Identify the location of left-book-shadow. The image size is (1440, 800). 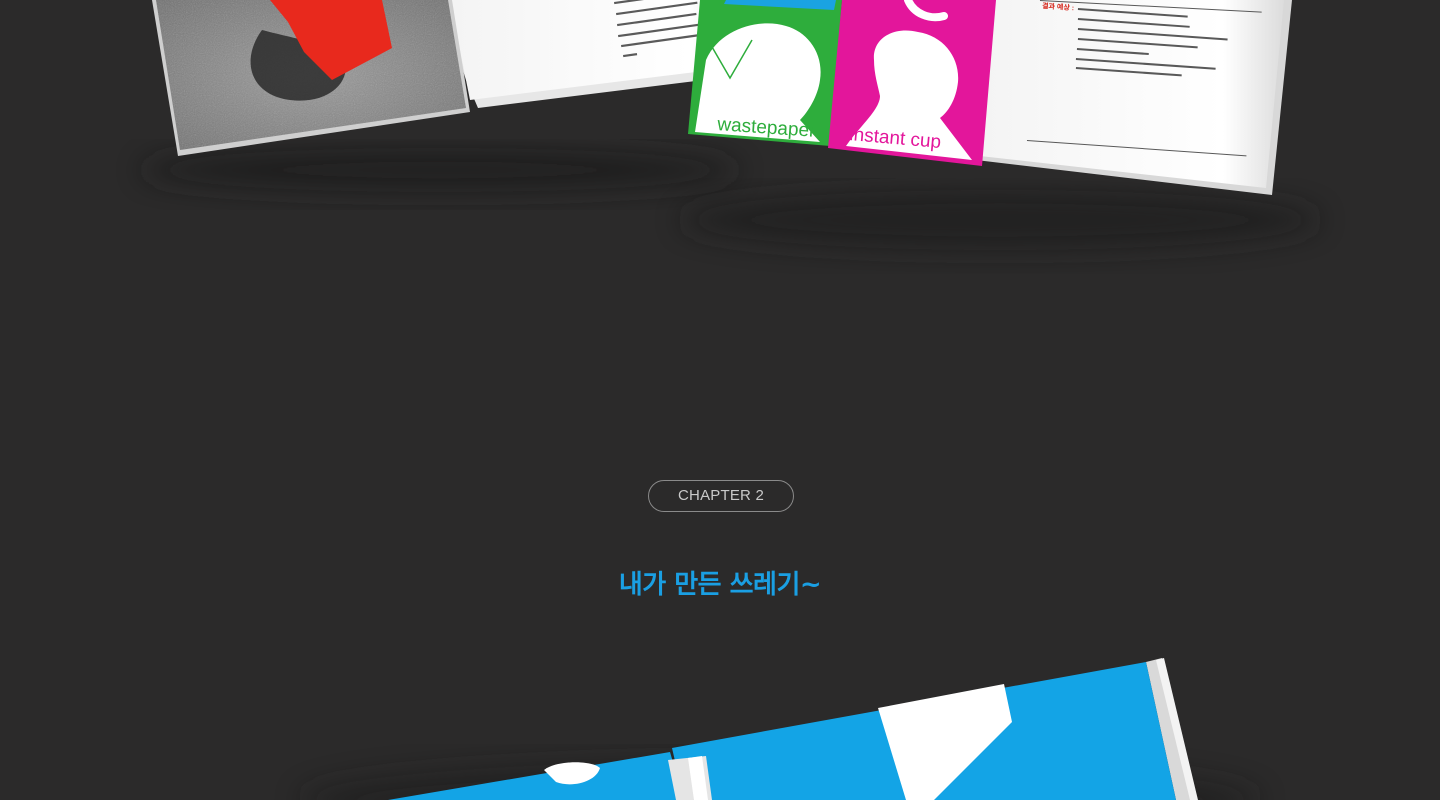
(440, 170).